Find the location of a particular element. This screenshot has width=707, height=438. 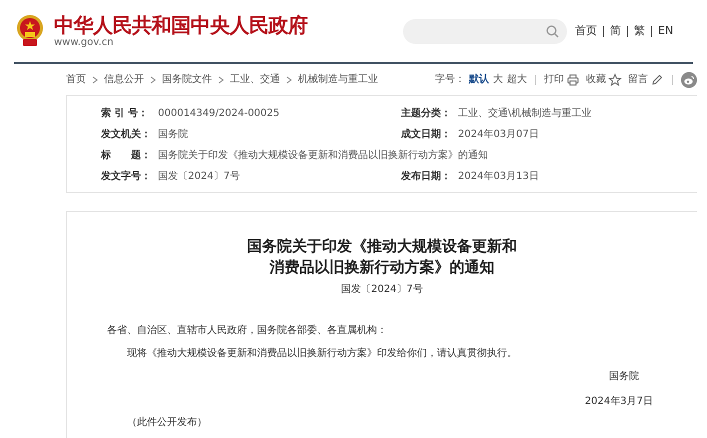

font-size-option: 大 is located at coordinates (498, 79).